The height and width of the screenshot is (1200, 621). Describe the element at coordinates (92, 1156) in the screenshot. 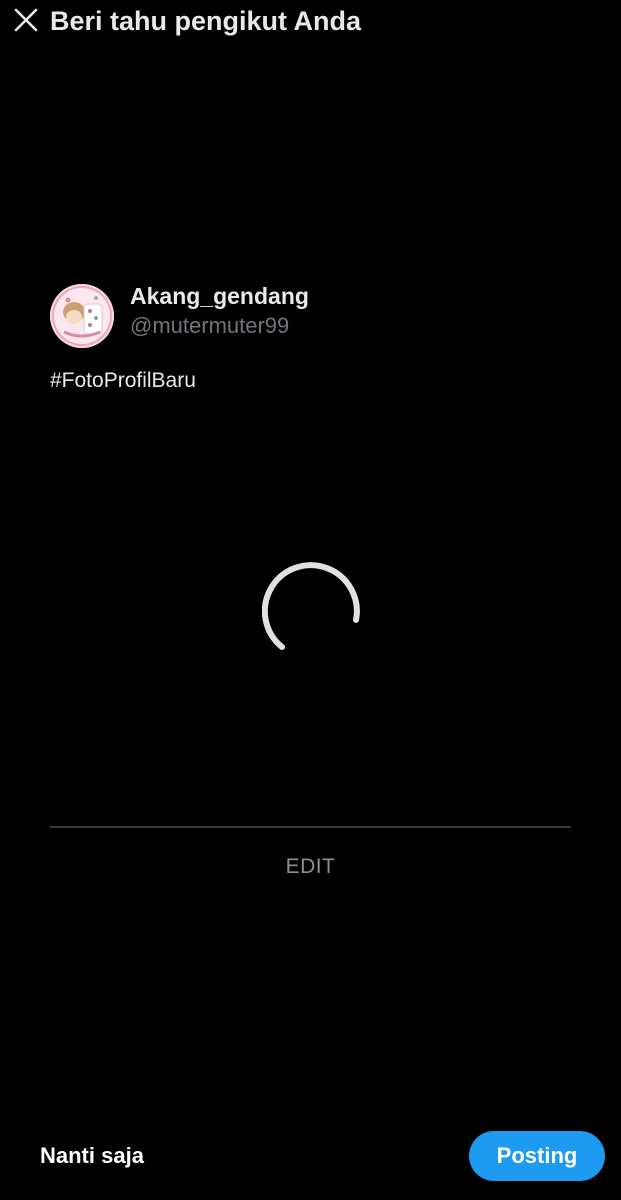

I see `later-button: Nanti saja` at that location.